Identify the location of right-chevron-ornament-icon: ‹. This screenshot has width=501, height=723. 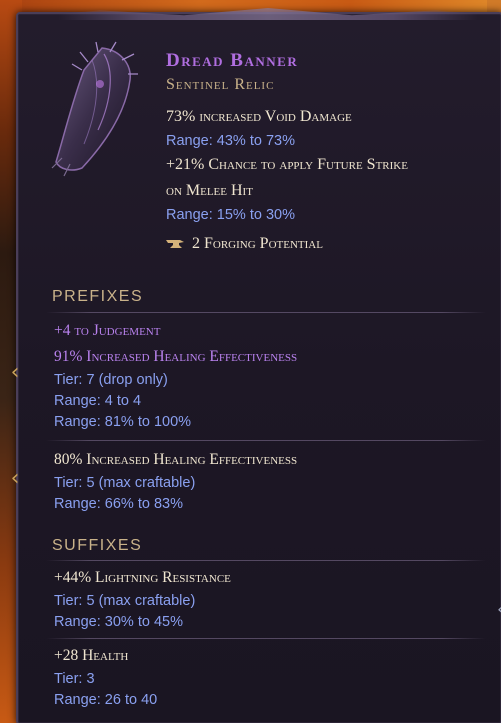
(499, 610).